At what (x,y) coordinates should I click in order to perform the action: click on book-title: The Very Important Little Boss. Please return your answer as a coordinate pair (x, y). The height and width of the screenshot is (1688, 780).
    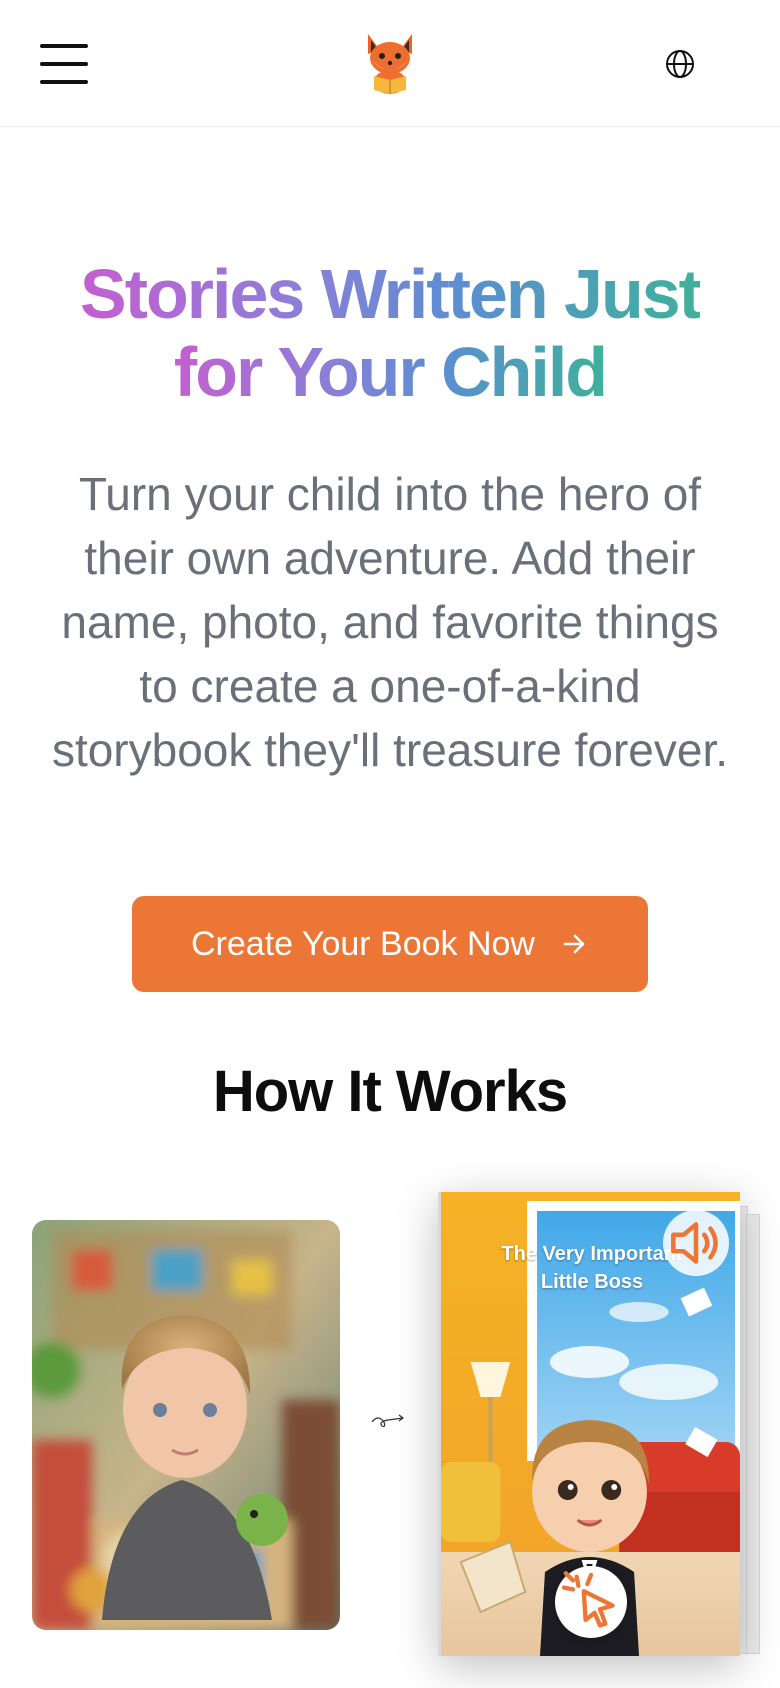
    Looking at the image, I should click on (592, 1268).